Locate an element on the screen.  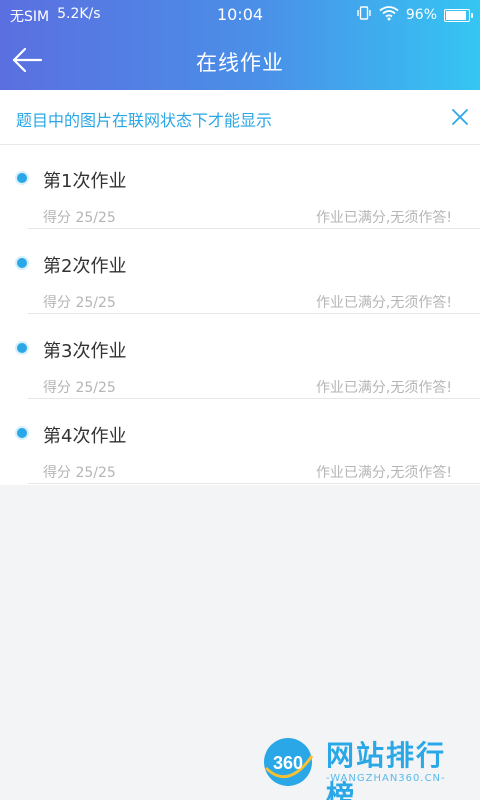
battery-fill is located at coordinates (456, 15).